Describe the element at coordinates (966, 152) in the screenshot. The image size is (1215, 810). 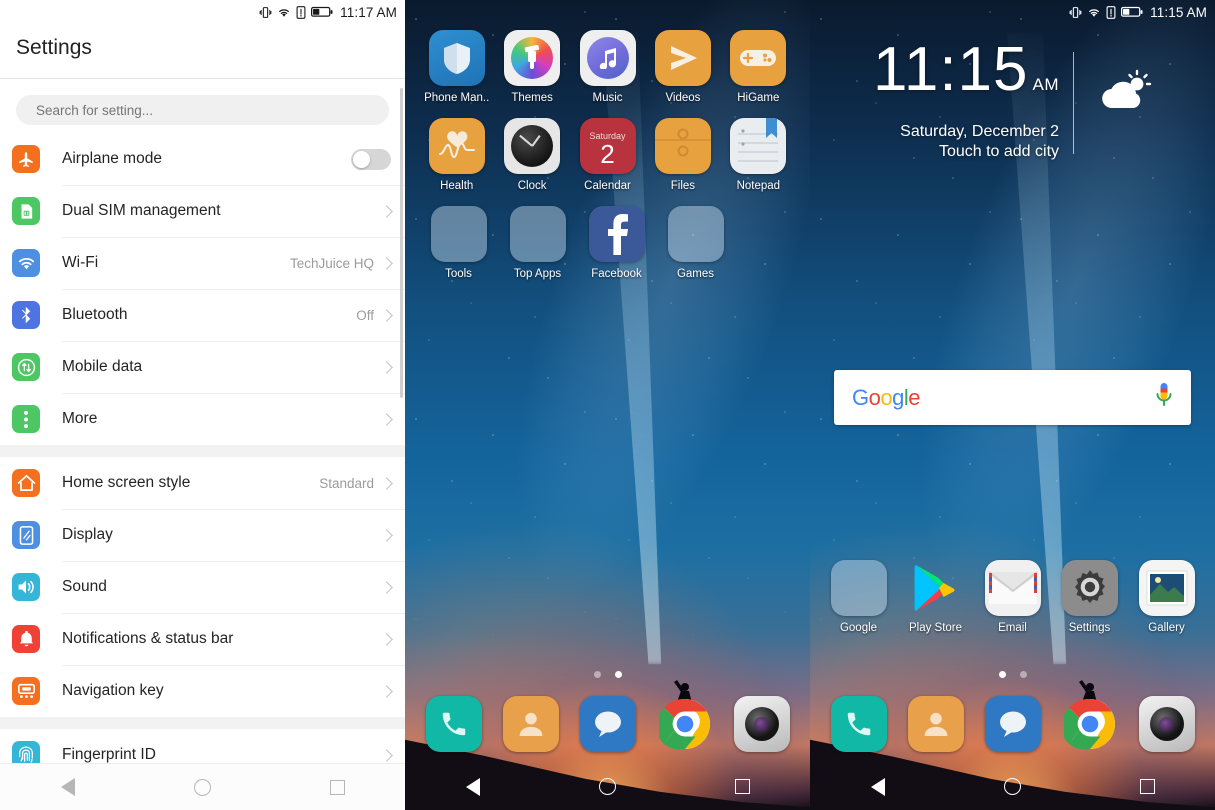
I see `add-city-prompt: Touch to add city` at that location.